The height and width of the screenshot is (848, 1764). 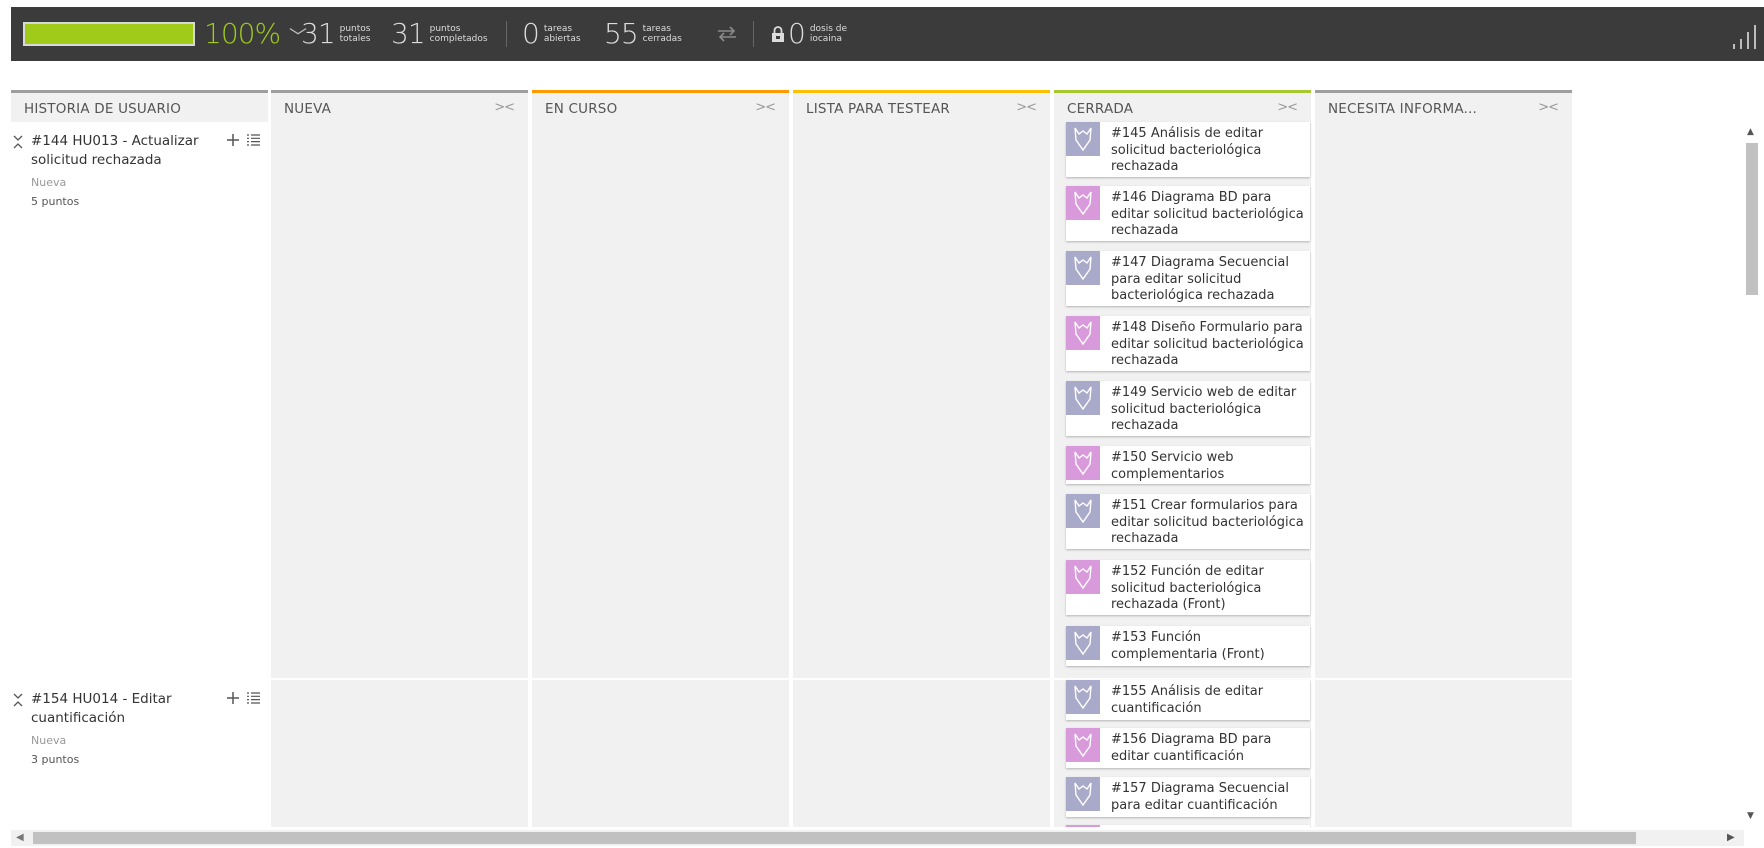 I want to click on completed-points-value: 31, so click(x=408, y=33).